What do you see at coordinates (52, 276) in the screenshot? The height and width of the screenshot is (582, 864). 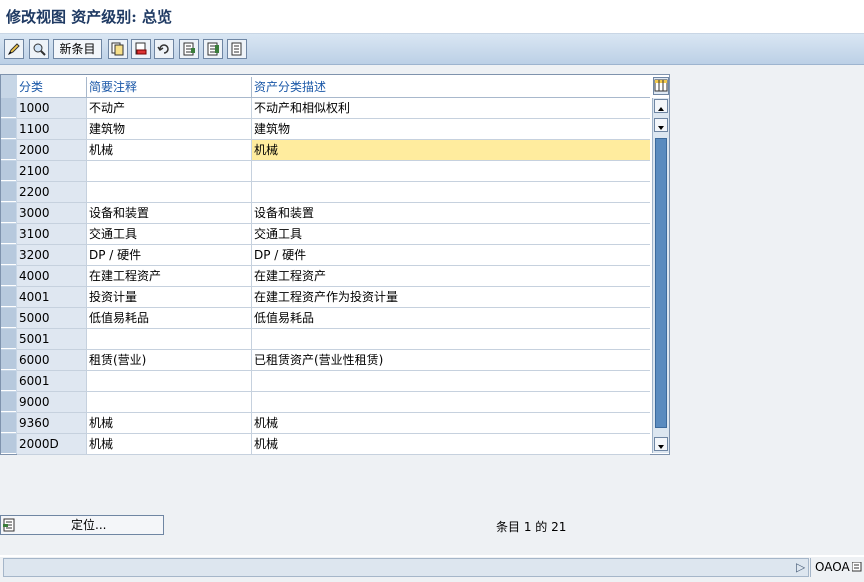 I see `cell-class: 4000` at bounding box center [52, 276].